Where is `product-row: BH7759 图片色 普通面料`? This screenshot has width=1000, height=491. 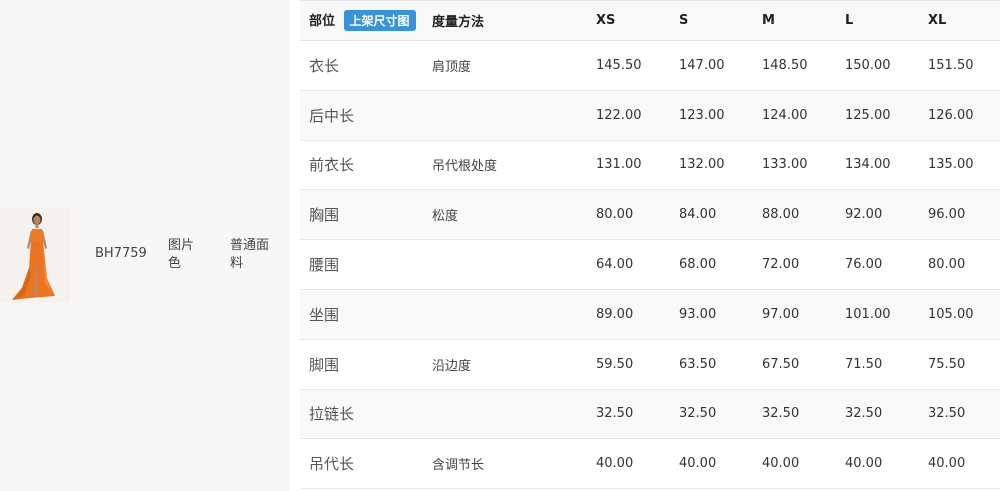 product-row: BH7759 图片色 普通面料 is located at coordinates (145, 255).